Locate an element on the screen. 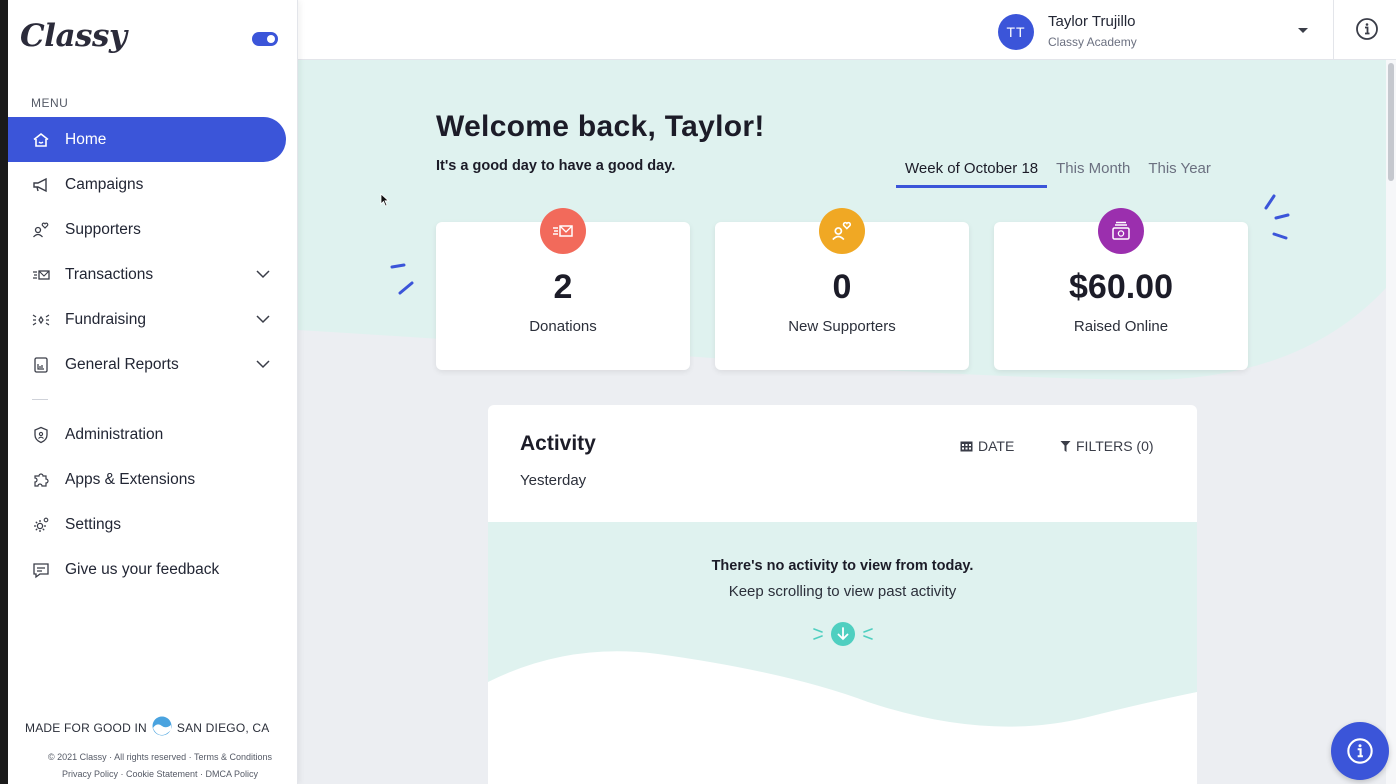  user-org: Classy Academy is located at coordinates (1092, 42).